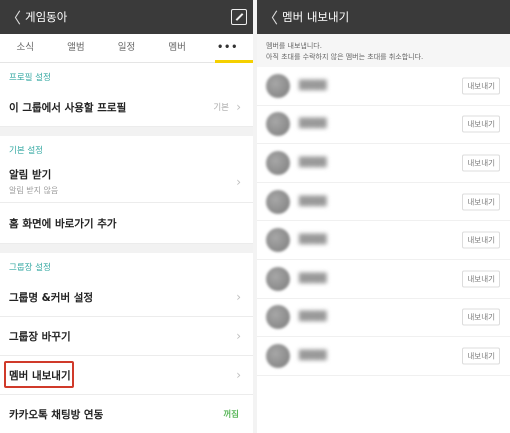  What do you see at coordinates (30, 78) in the screenshot?
I see `section-title-profile: 프로필 설정` at bounding box center [30, 78].